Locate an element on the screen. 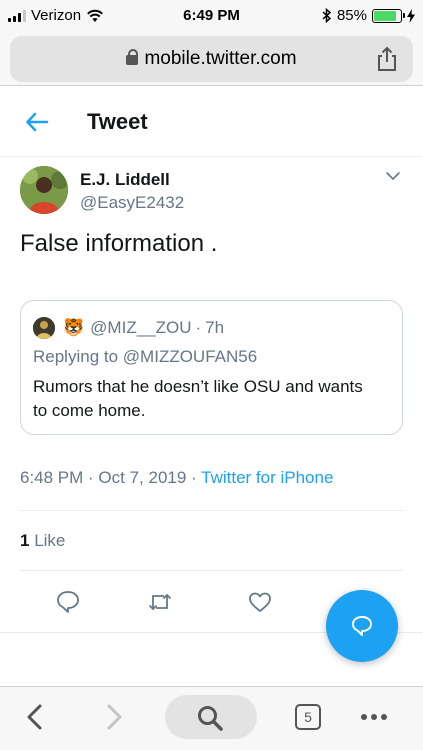 The image size is (423, 750). replying-to: Replying to @MIZZOUFAN56 is located at coordinates (145, 357).